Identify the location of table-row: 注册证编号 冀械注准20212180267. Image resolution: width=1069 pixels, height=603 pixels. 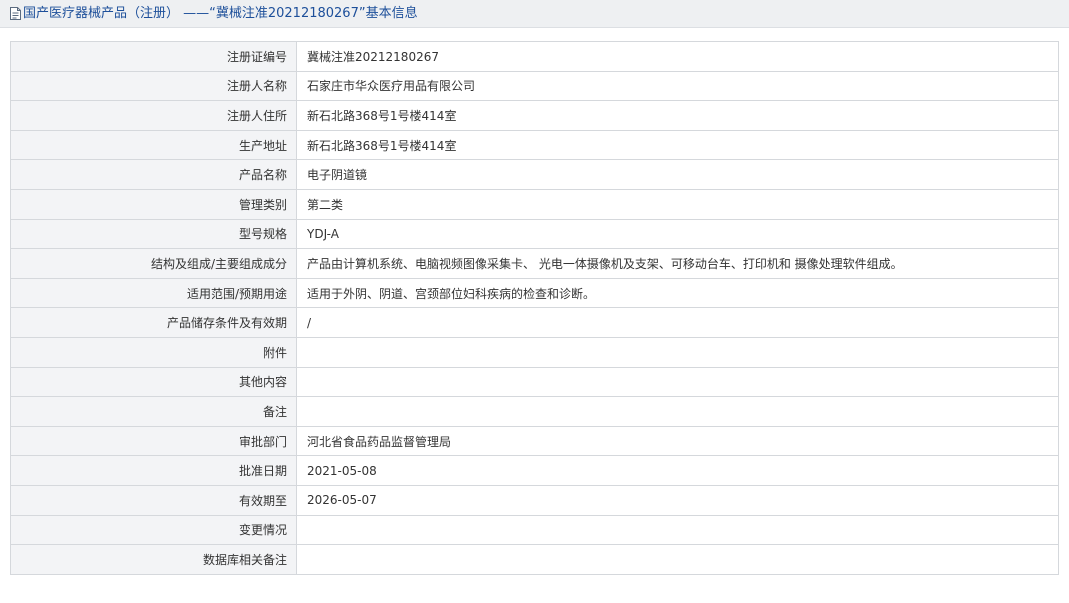
(534, 56).